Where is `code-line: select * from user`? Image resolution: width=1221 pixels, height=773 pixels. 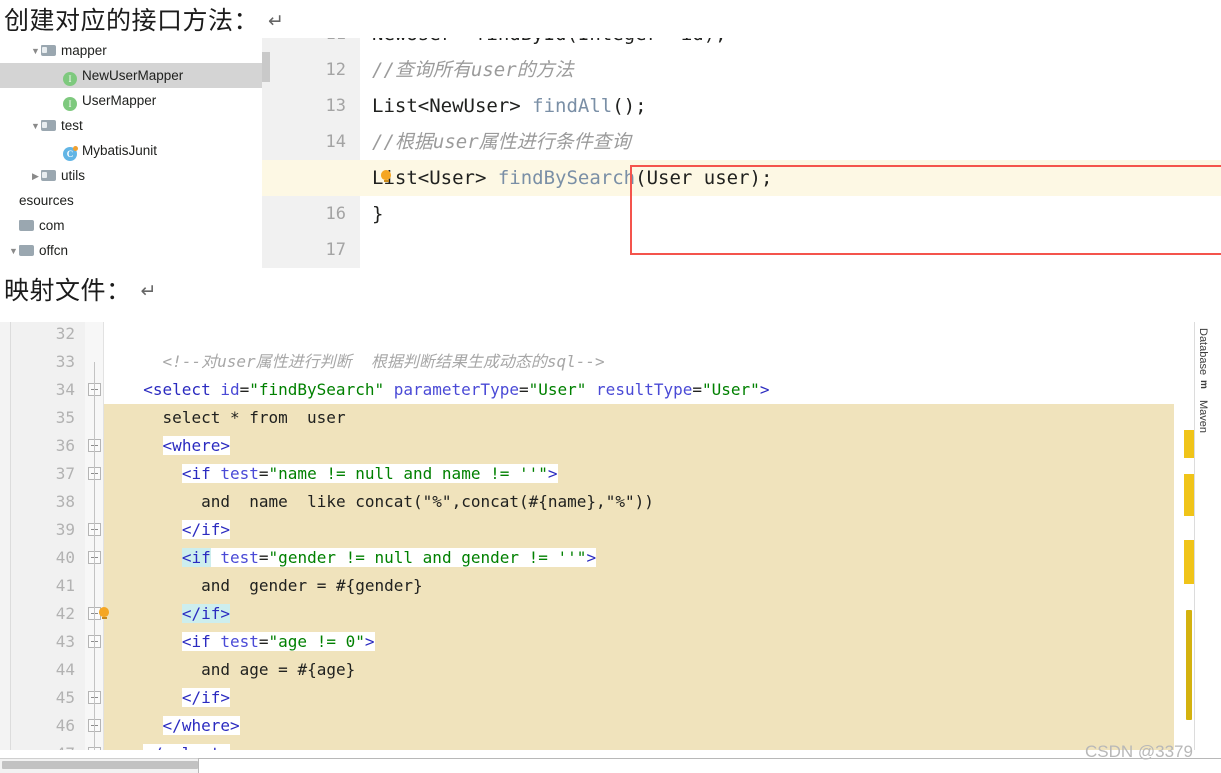
code-line: select * from user is located at coordinates (254, 418).